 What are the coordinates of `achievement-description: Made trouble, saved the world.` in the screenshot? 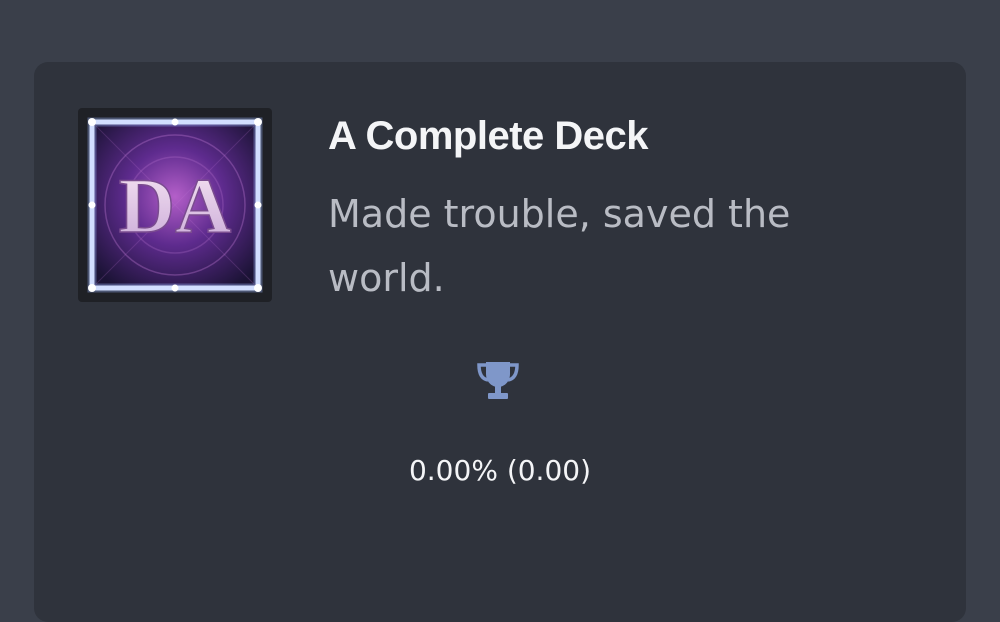 It's located at (559, 246).